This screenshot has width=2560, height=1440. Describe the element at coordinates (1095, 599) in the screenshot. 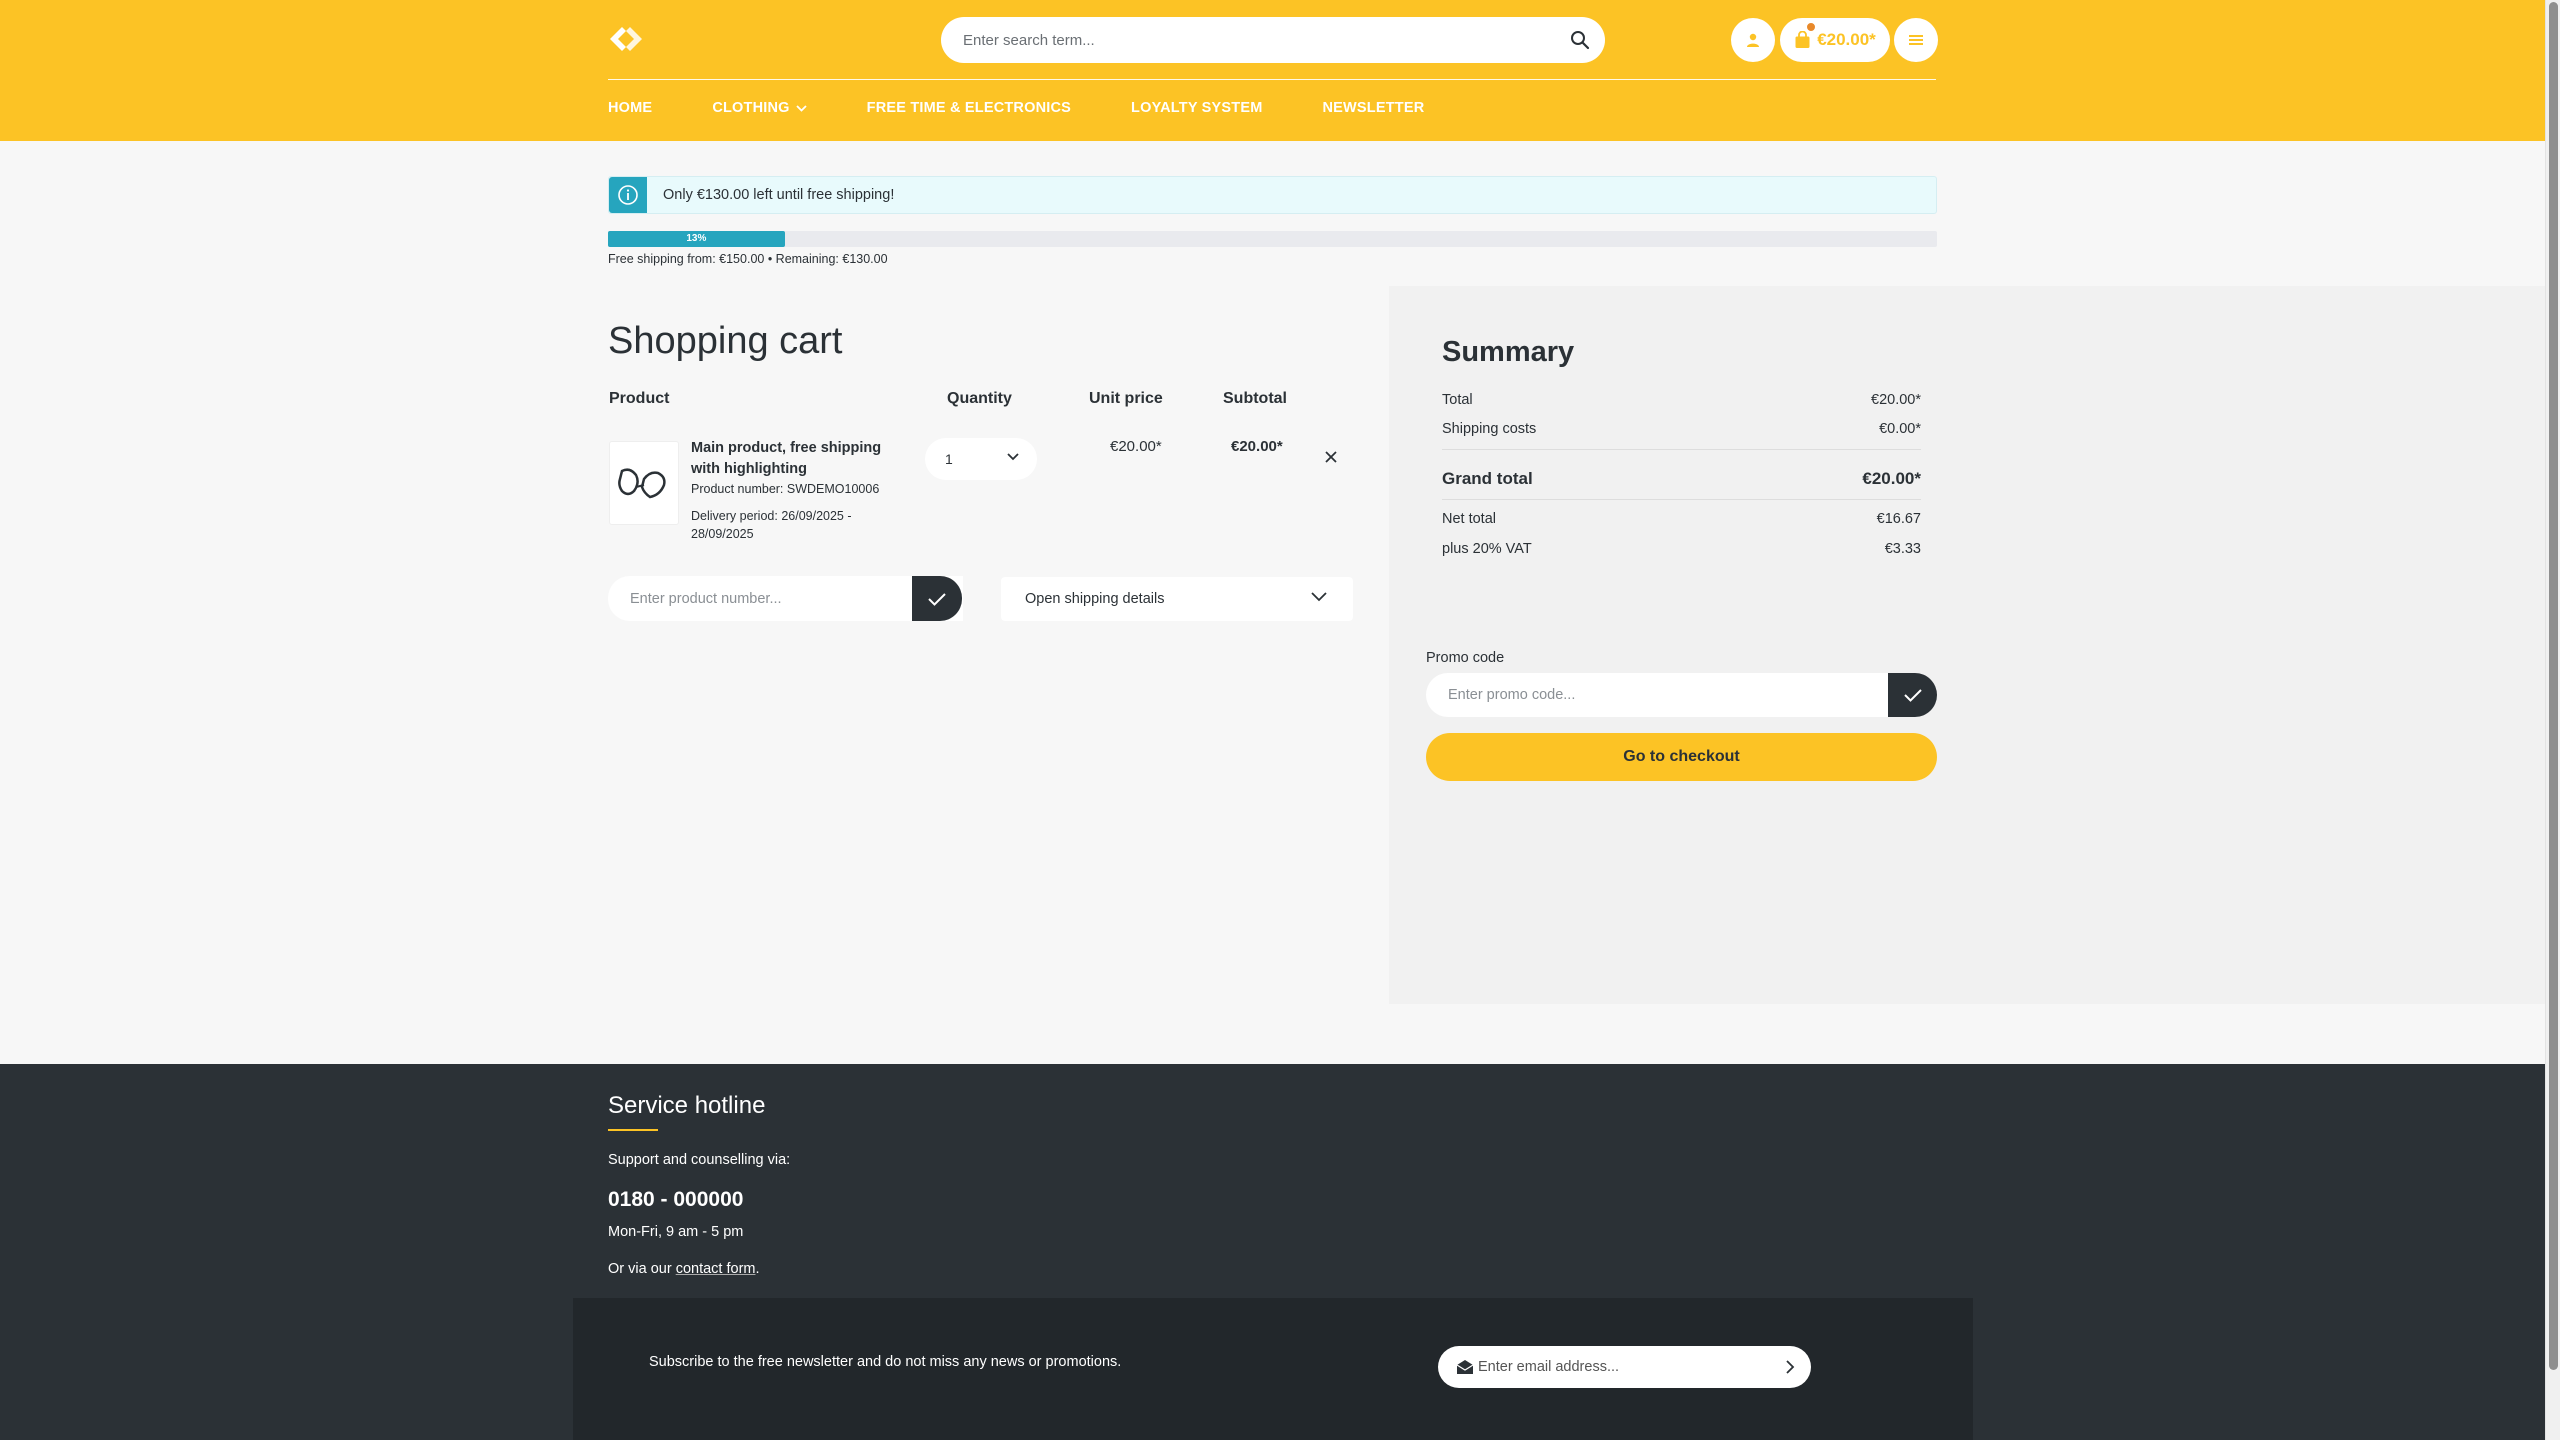

I see `shipping-details-label: Open shipping details` at that location.